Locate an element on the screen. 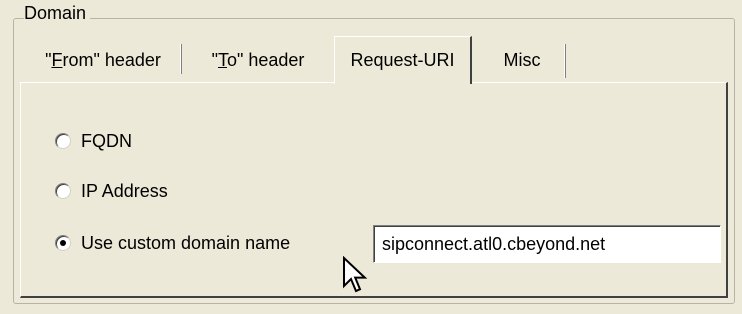  fqdn-label: FQDN is located at coordinates (106, 140).